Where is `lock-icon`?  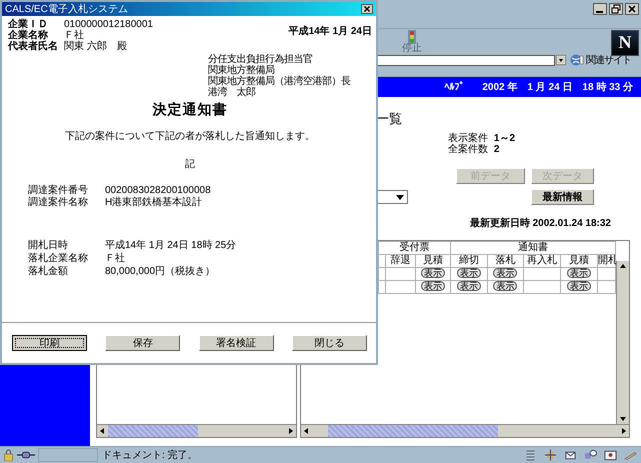 lock-icon is located at coordinates (8, 455).